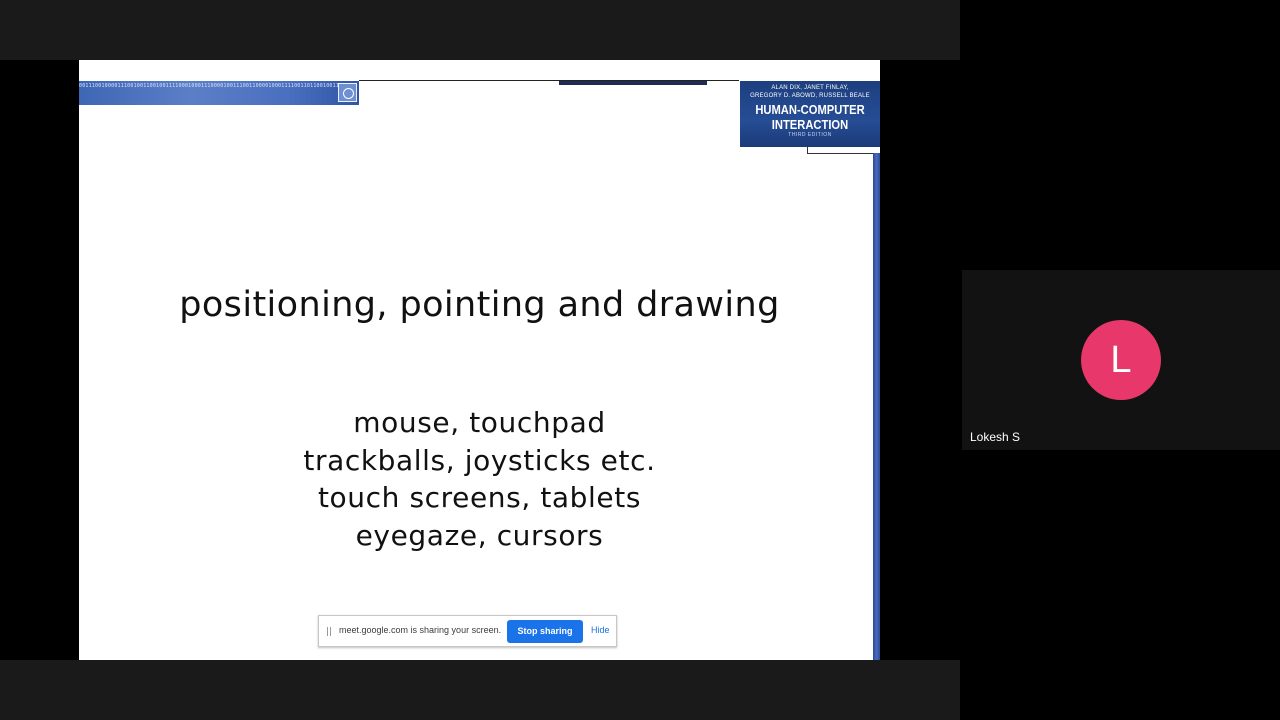 This screenshot has width=1280, height=720. What do you see at coordinates (329, 631) in the screenshot?
I see `drag-handle-icon` at bounding box center [329, 631].